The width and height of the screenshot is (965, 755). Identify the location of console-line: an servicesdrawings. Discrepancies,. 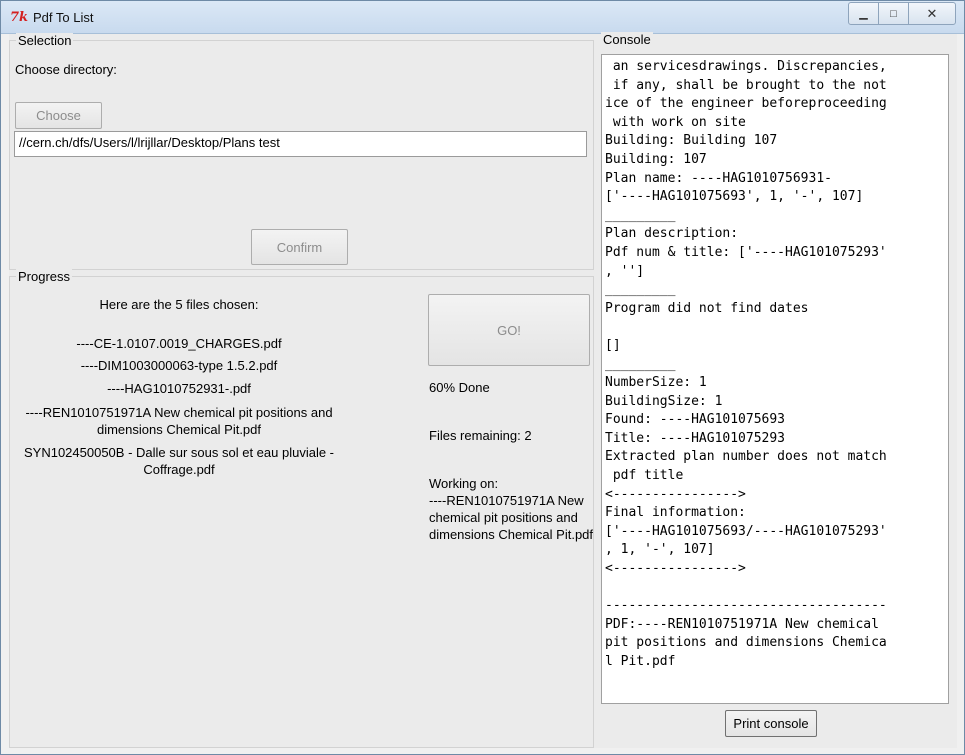
(746, 66).